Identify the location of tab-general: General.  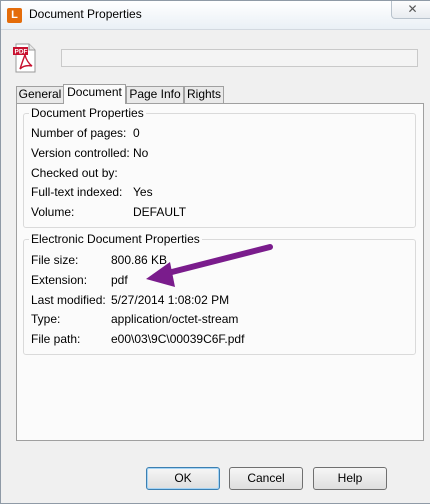
(40, 94).